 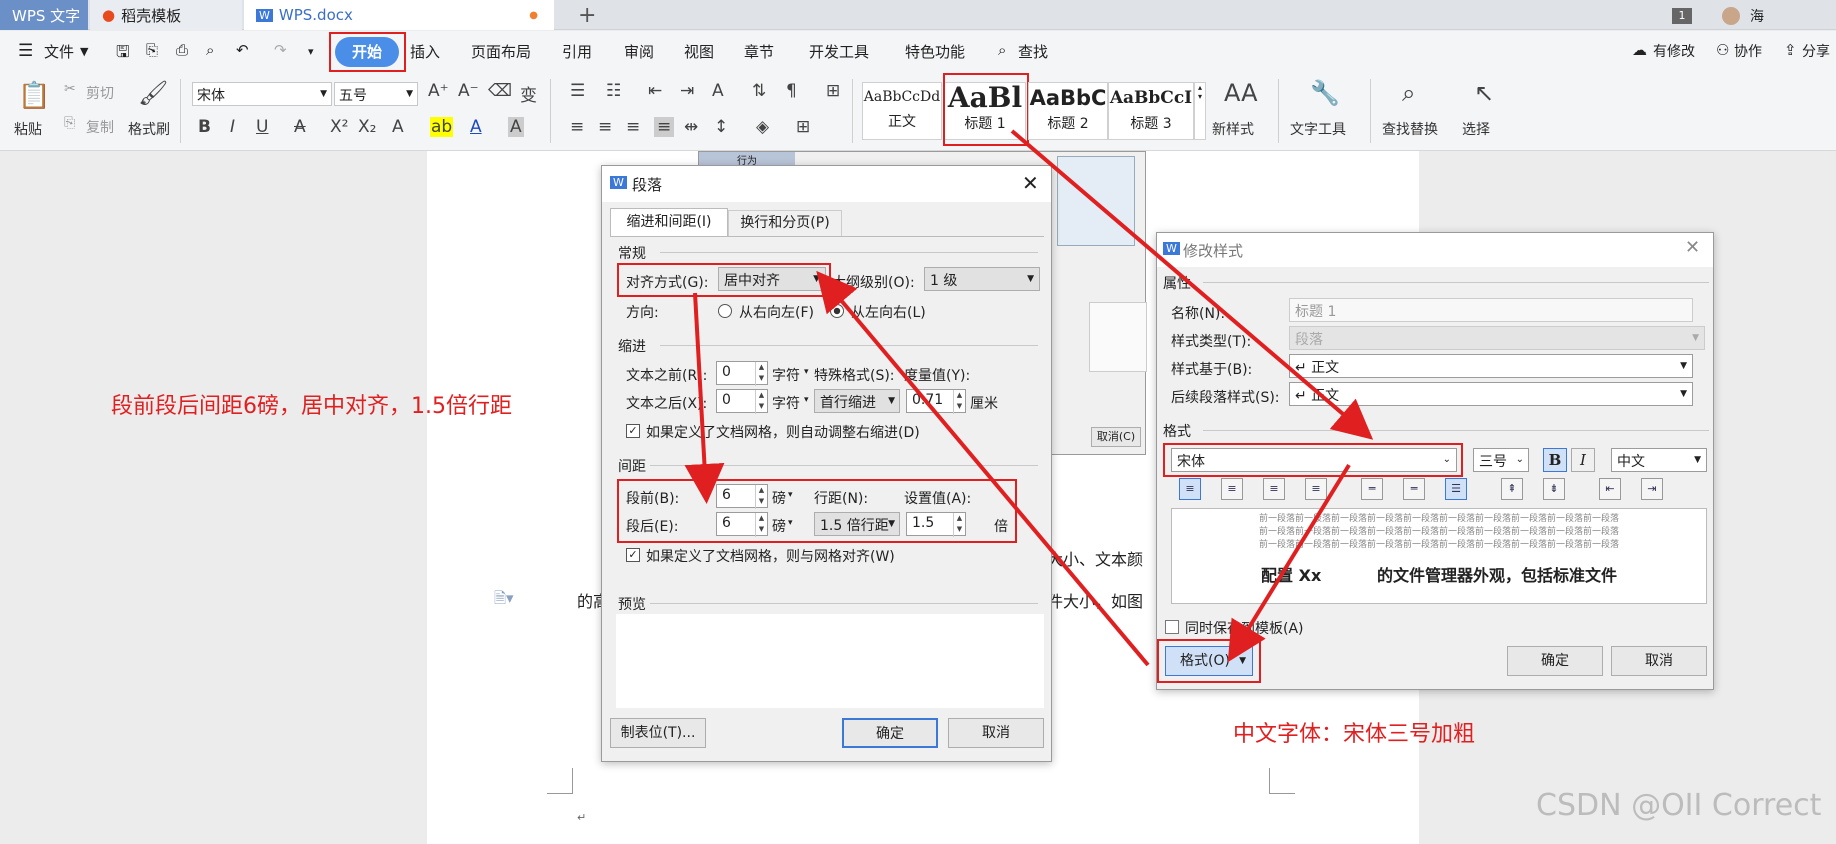 What do you see at coordinates (1192, 284) in the screenshot?
I see `arrow-heading` at bounding box center [1192, 284].